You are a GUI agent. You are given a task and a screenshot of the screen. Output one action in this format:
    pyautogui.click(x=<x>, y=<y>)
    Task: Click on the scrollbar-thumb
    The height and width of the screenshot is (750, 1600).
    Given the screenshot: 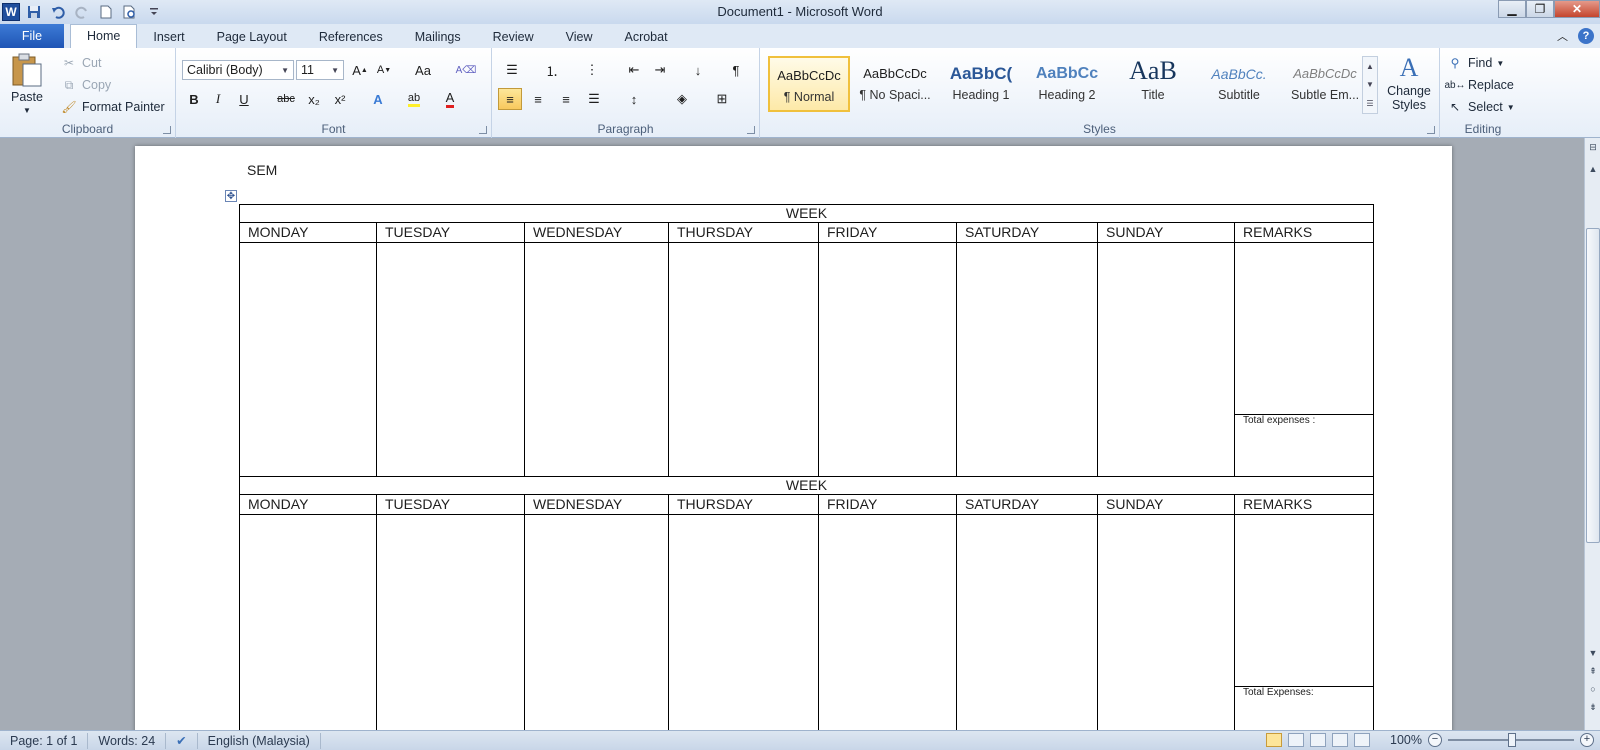 What is the action you would take?
    pyautogui.click(x=1593, y=385)
    